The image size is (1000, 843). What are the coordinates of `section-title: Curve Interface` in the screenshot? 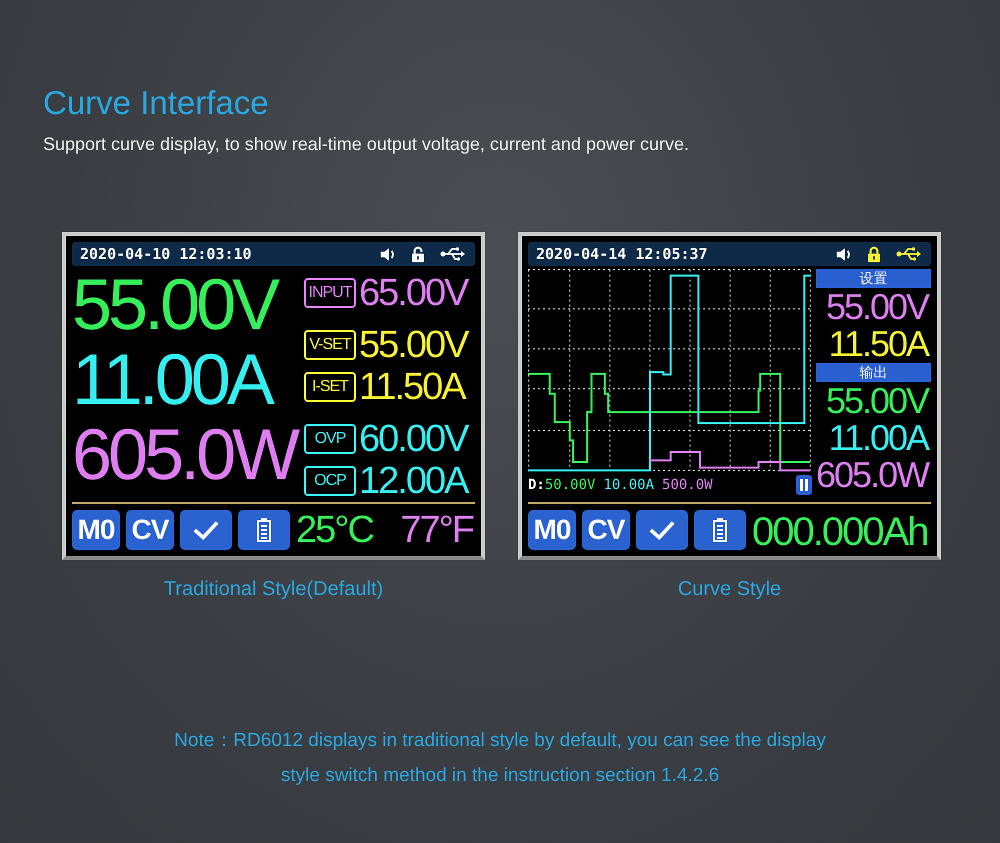 It's located at (156, 103).